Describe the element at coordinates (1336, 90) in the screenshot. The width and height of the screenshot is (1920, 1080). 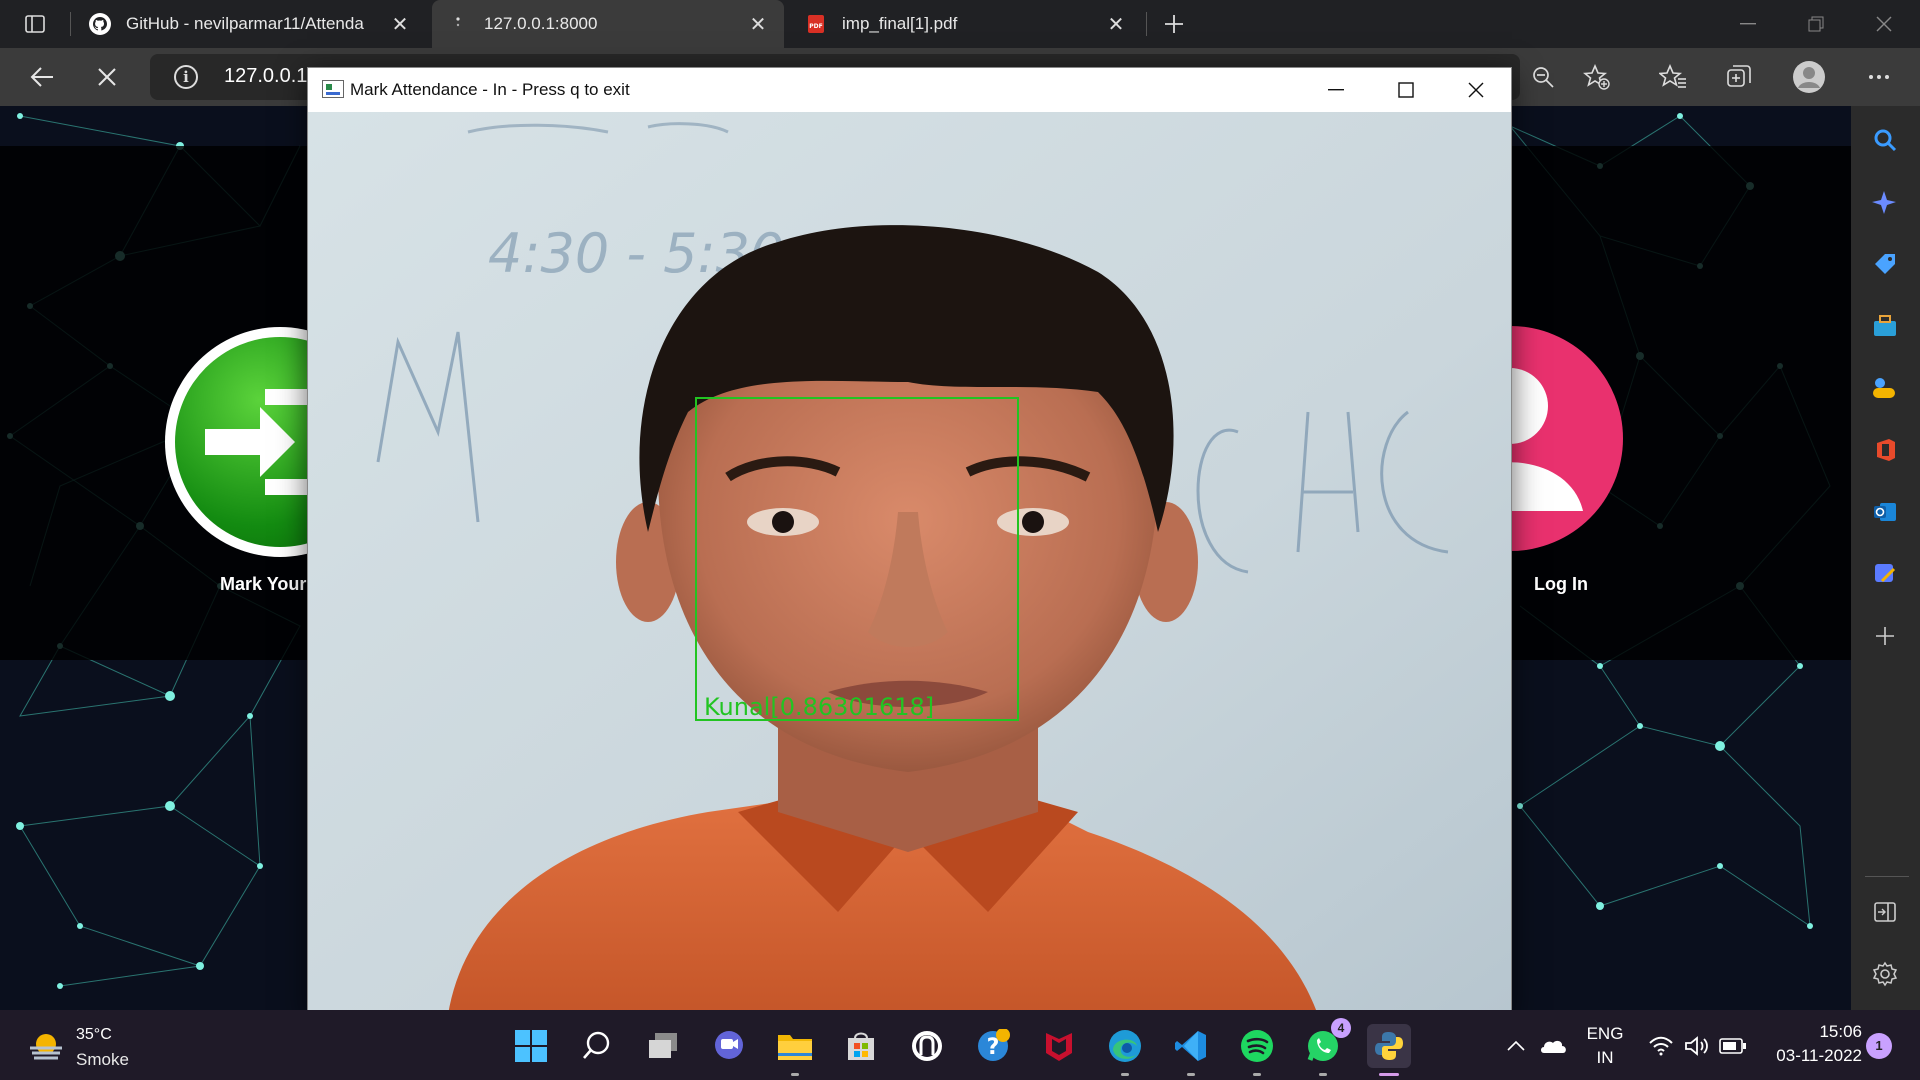
I see `minimize-window-button` at that location.